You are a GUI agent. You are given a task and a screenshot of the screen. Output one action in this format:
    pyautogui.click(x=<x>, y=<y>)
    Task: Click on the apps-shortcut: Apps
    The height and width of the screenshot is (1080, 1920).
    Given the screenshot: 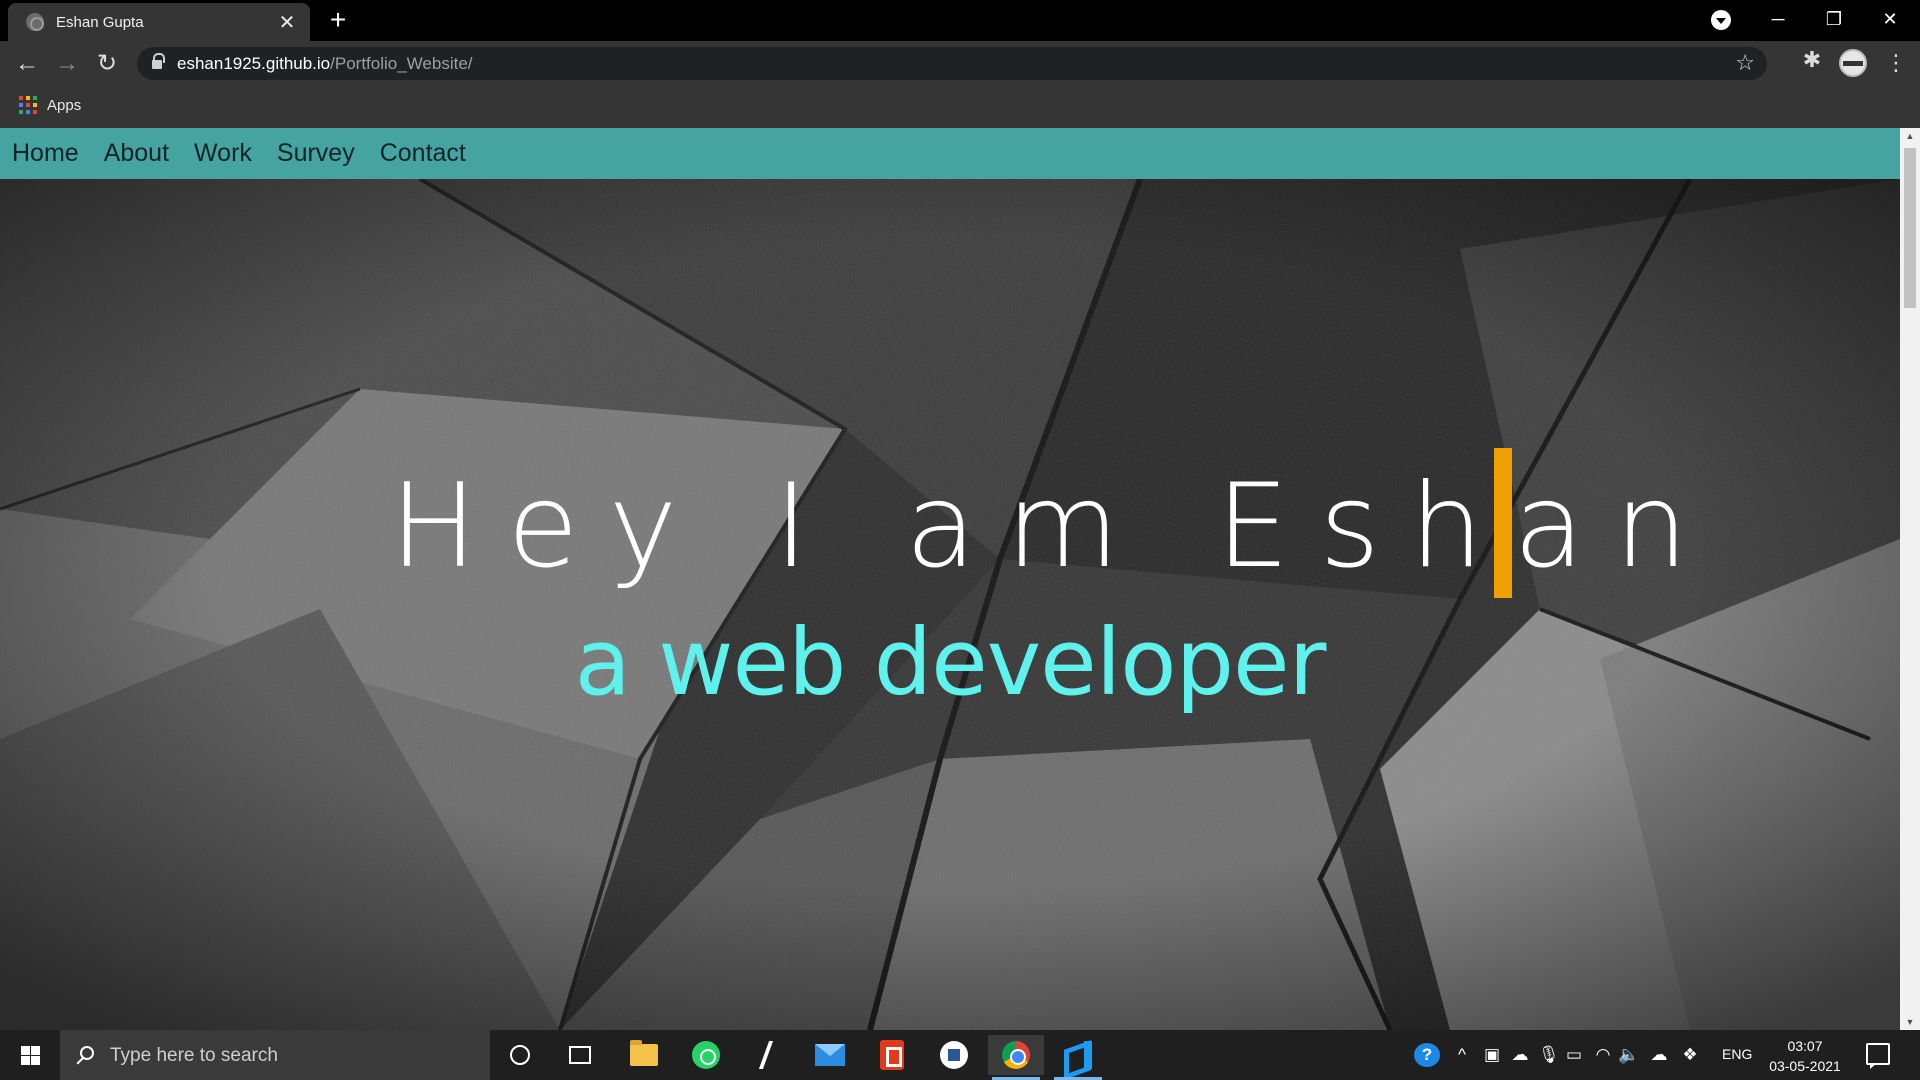 What is the action you would take?
    pyautogui.click(x=50, y=105)
    